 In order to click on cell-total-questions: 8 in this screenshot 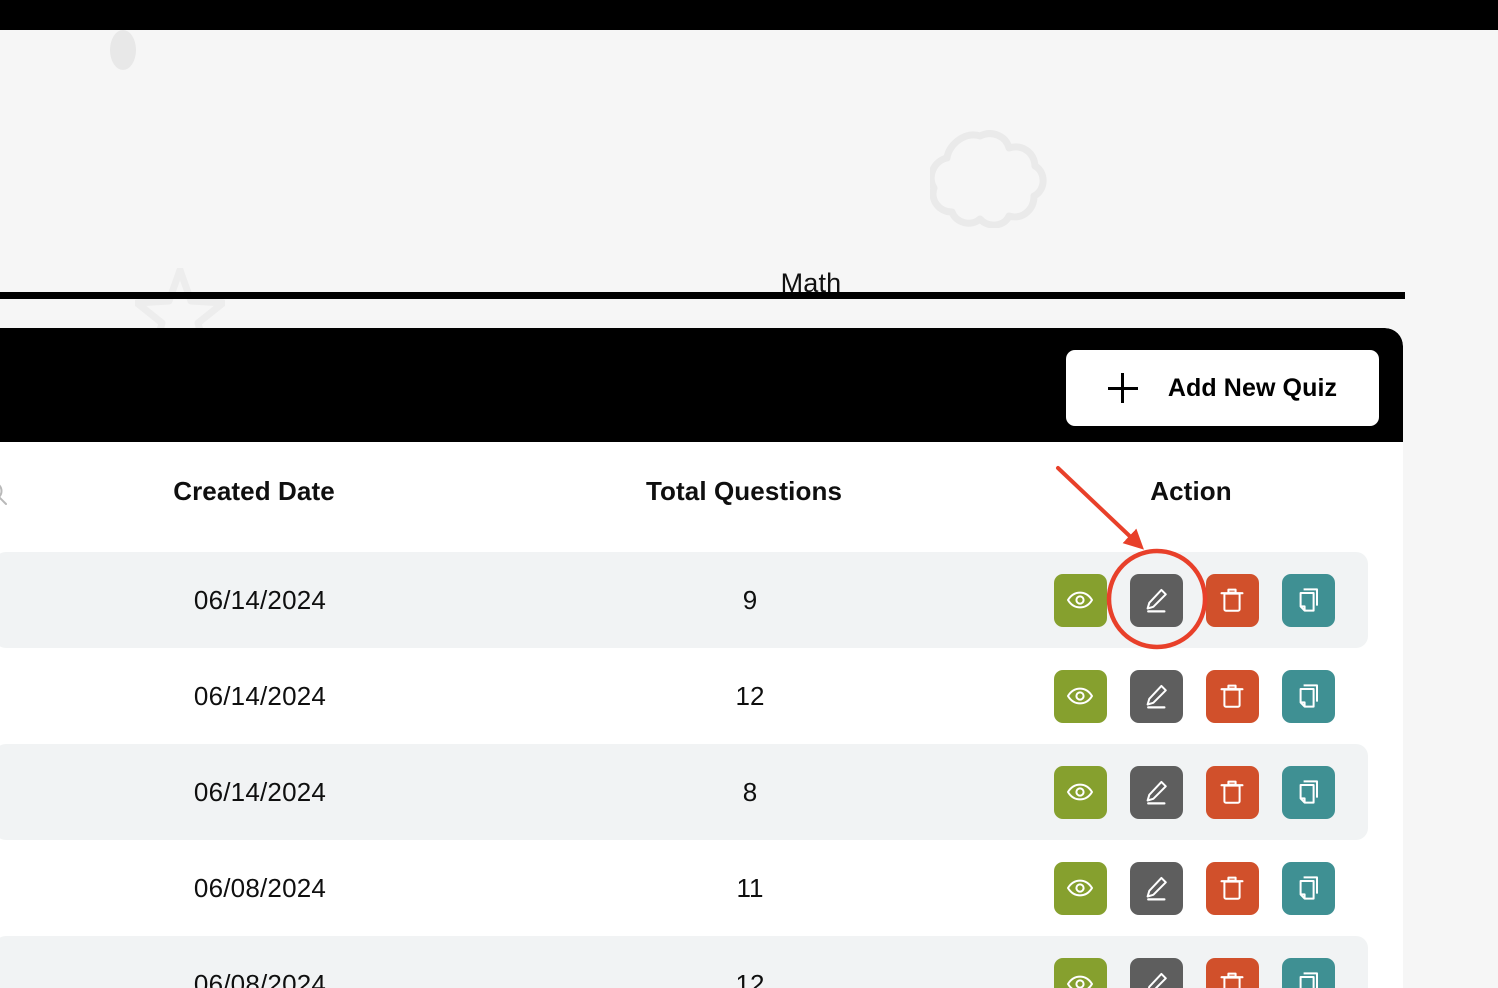, I will do `click(750, 791)`.